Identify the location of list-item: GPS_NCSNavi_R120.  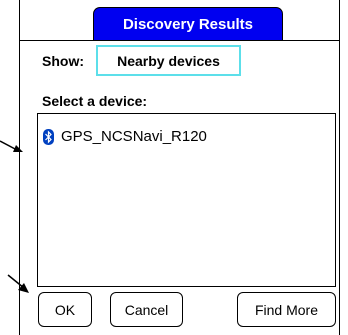
(125, 136).